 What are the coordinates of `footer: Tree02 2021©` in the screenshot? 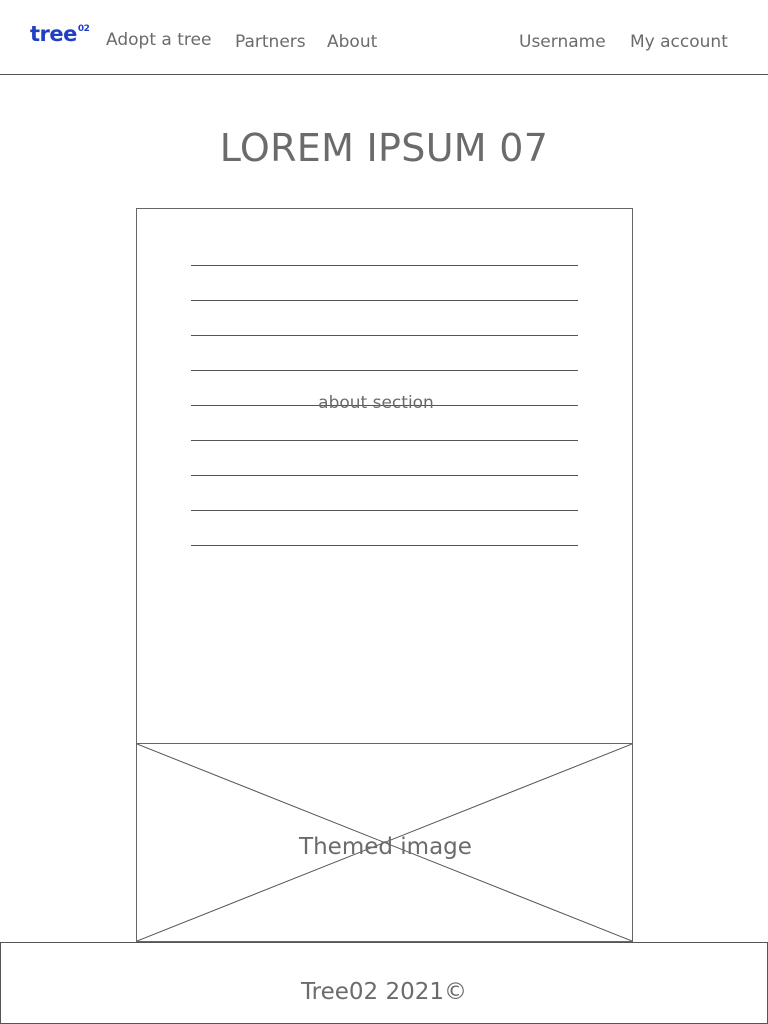 It's located at (384, 983).